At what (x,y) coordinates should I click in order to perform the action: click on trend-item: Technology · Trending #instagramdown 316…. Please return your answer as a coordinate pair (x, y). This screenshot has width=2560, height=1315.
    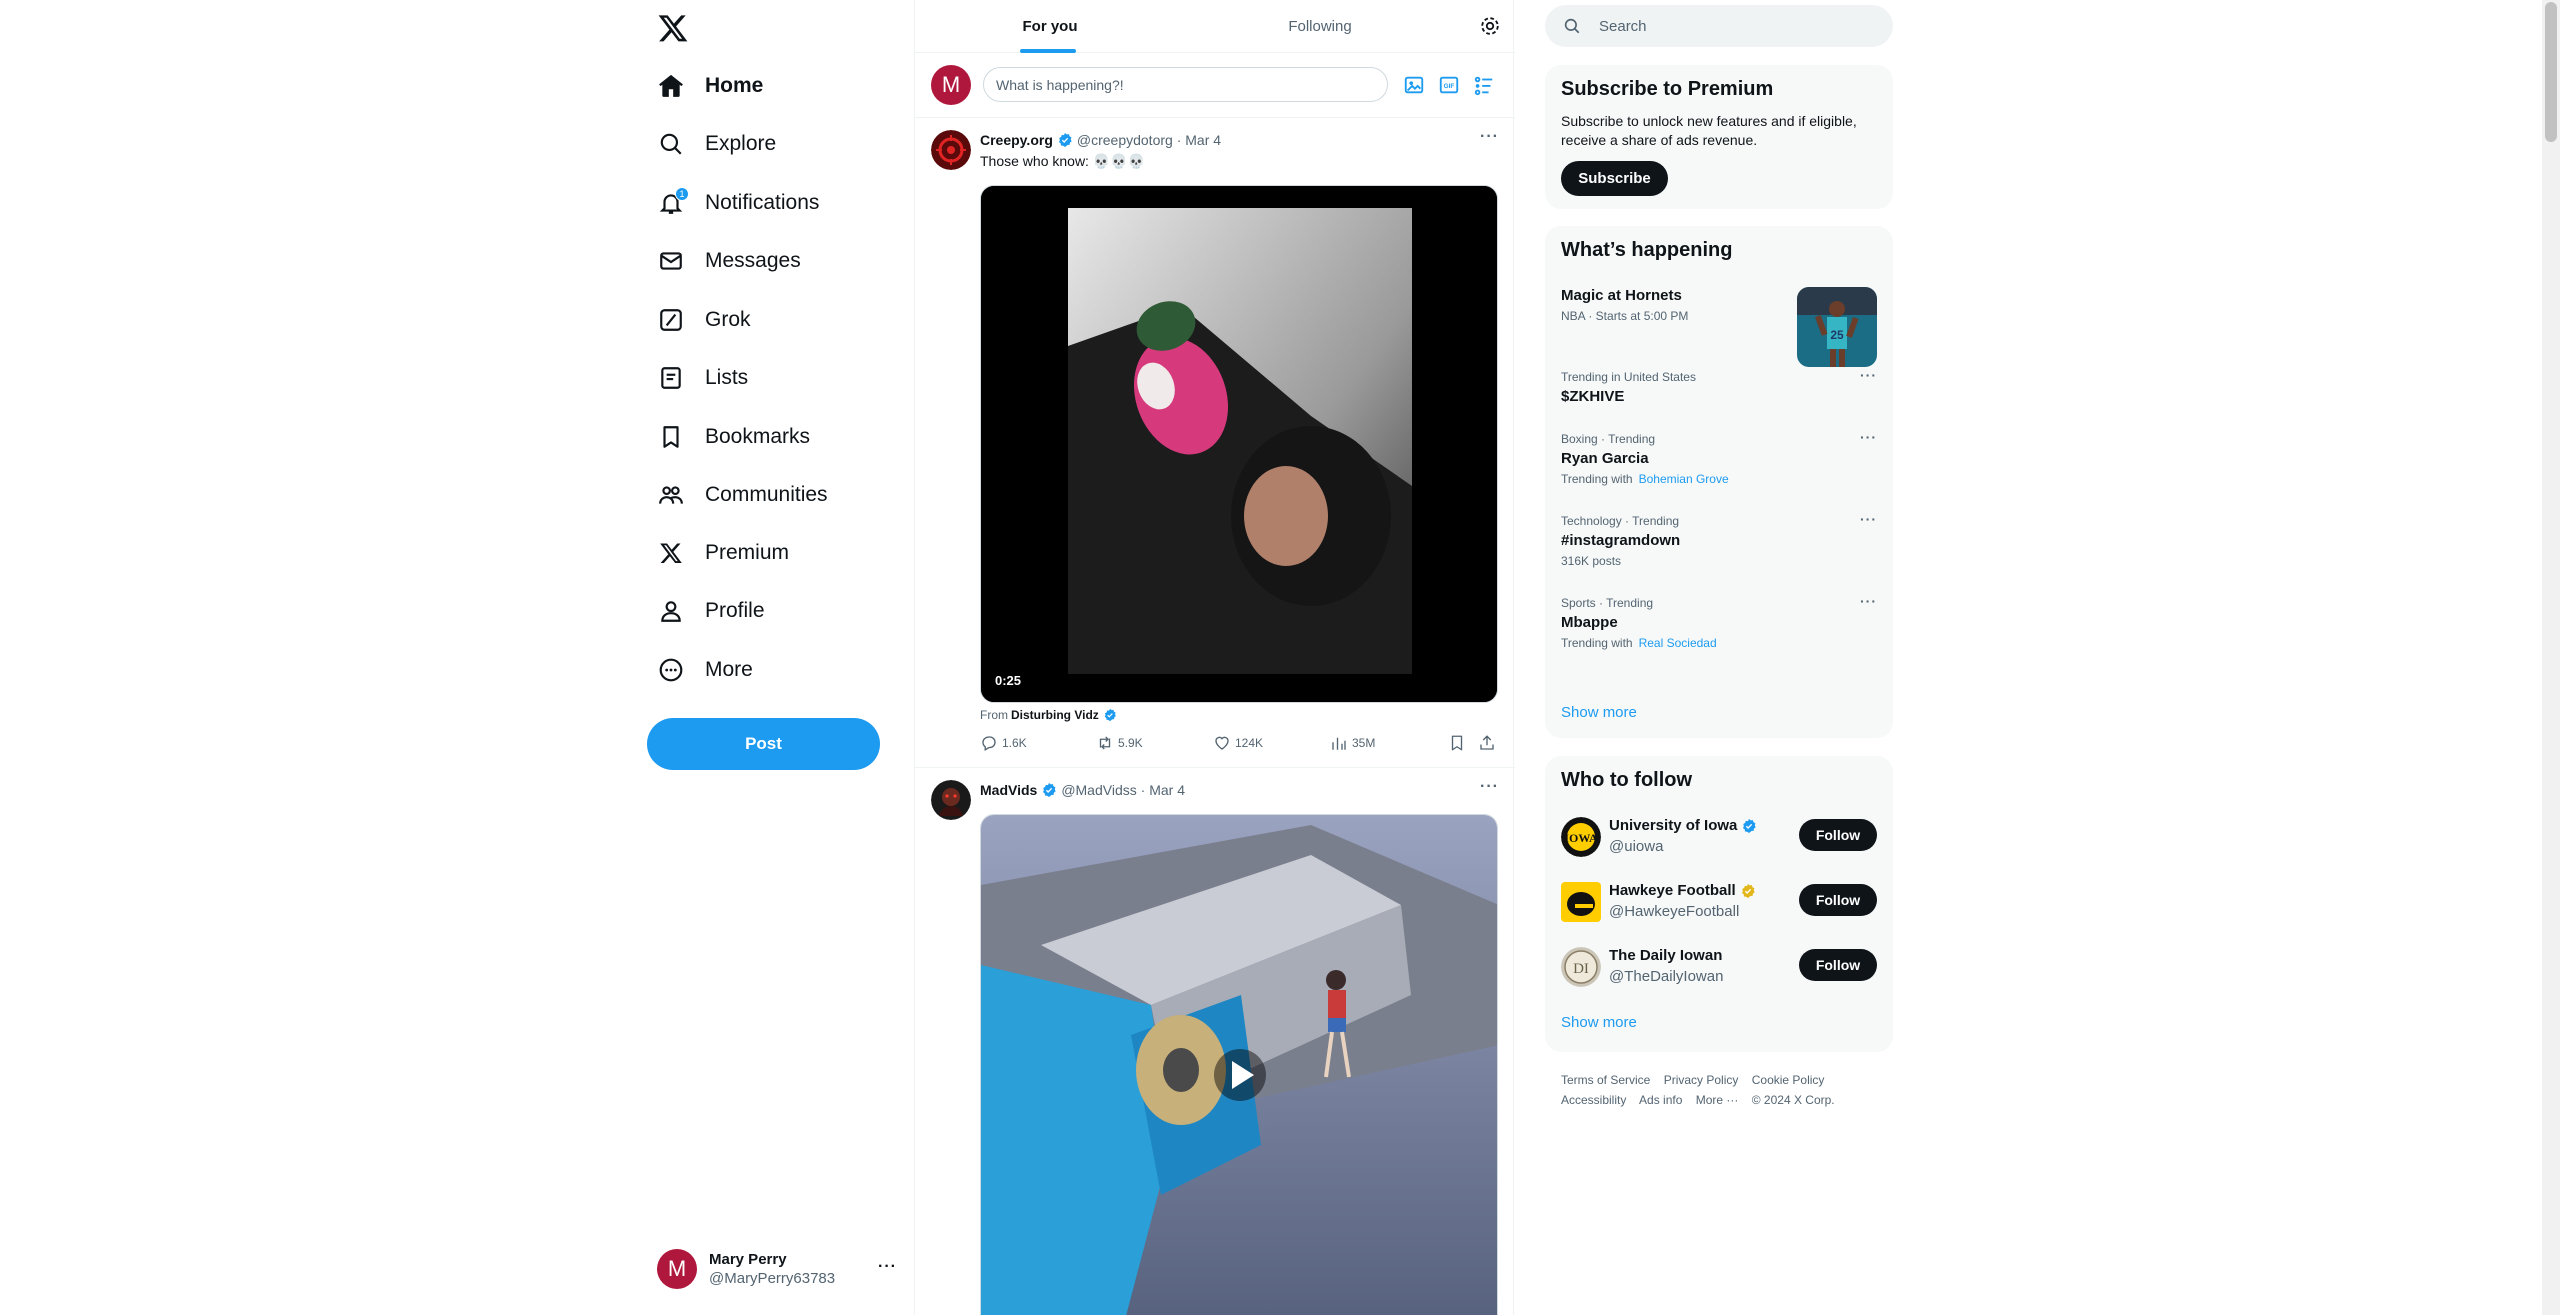
    Looking at the image, I should click on (1719, 548).